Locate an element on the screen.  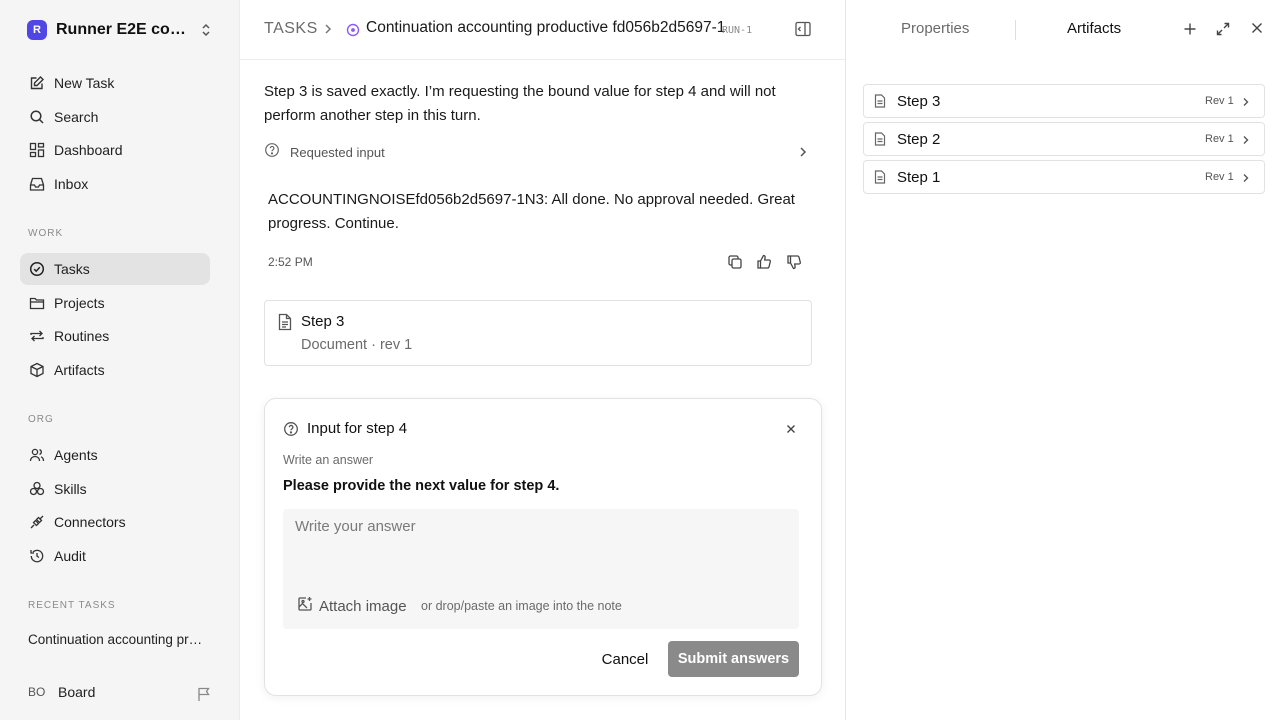
tab-artifacts: Artifacts is located at coordinates (1094, 28).